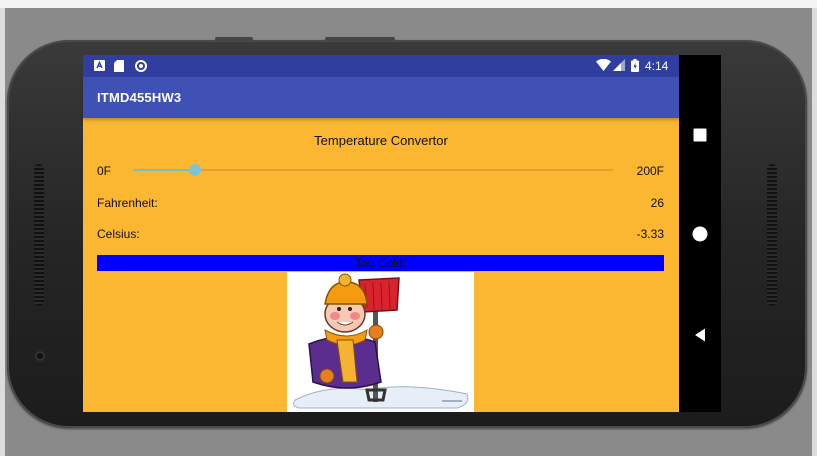 The height and width of the screenshot is (456, 817). I want to click on slider-thumb, so click(195, 170).